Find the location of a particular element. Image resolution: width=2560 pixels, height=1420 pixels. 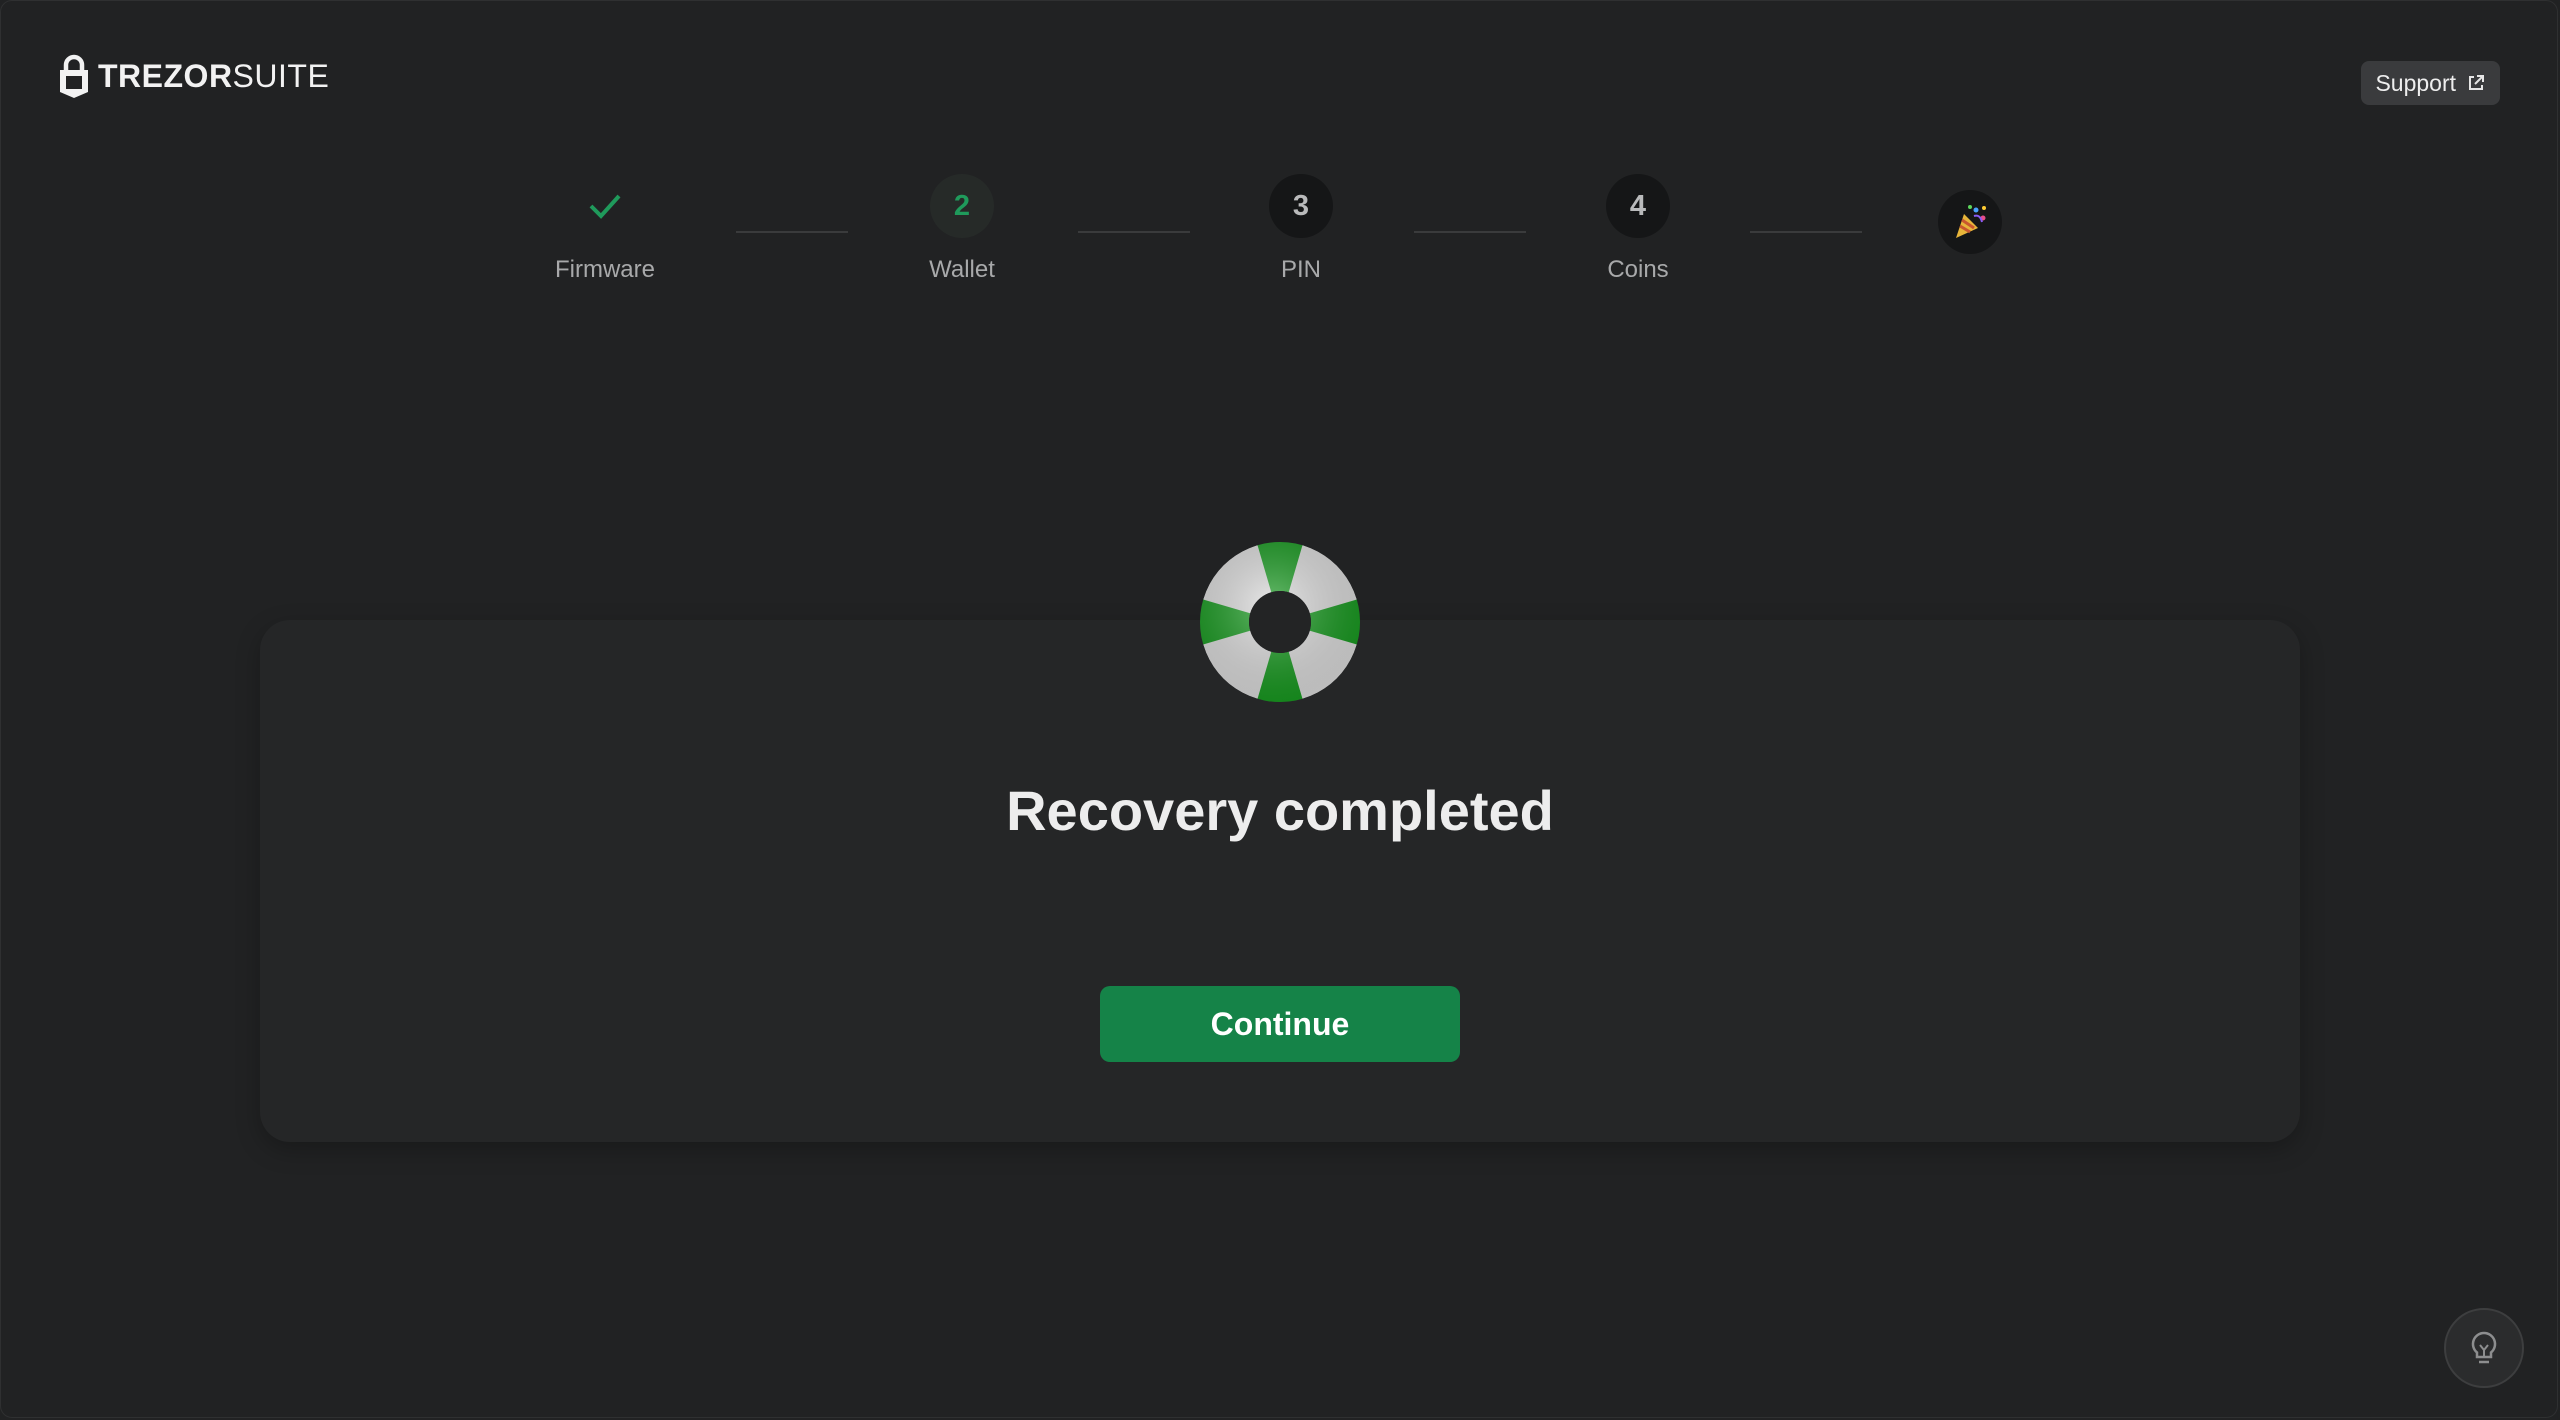

step-label: Coins is located at coordinates (1638, 269).